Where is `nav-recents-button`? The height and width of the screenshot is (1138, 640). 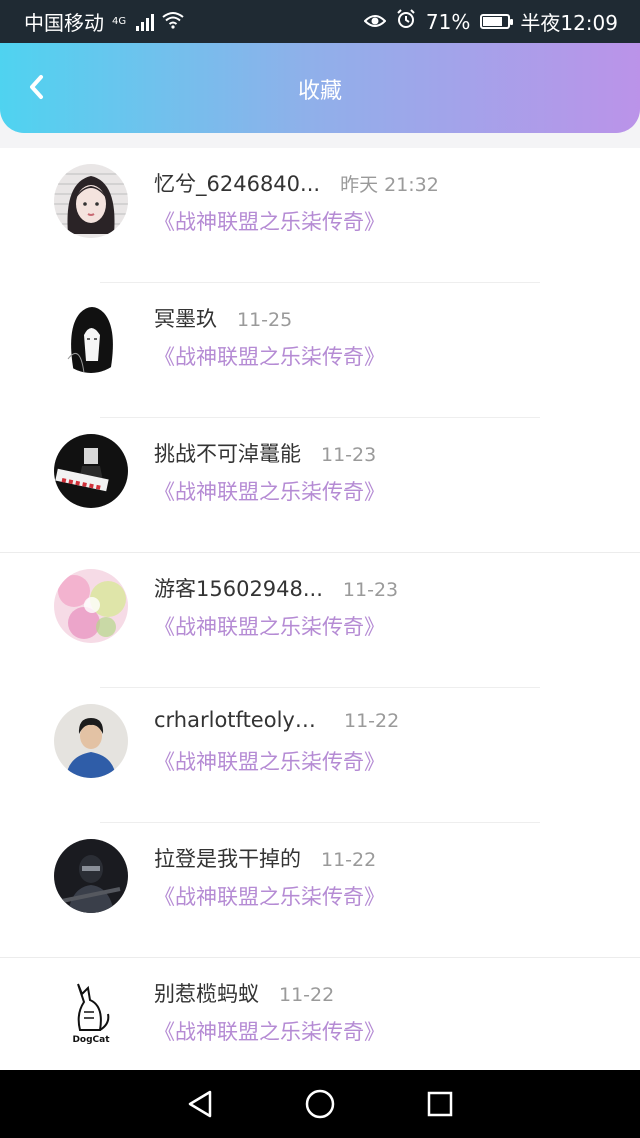
nav-recents-button is located at coordinates (440, 1104).